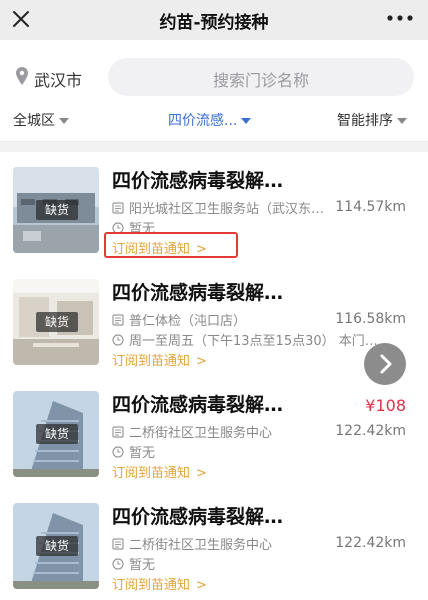 This screenshot has height=600, width=428. What do you see at coordinates (370, 207) in the screenshot?
I see `distance: 114.57km` at bounding box center [370, 207].